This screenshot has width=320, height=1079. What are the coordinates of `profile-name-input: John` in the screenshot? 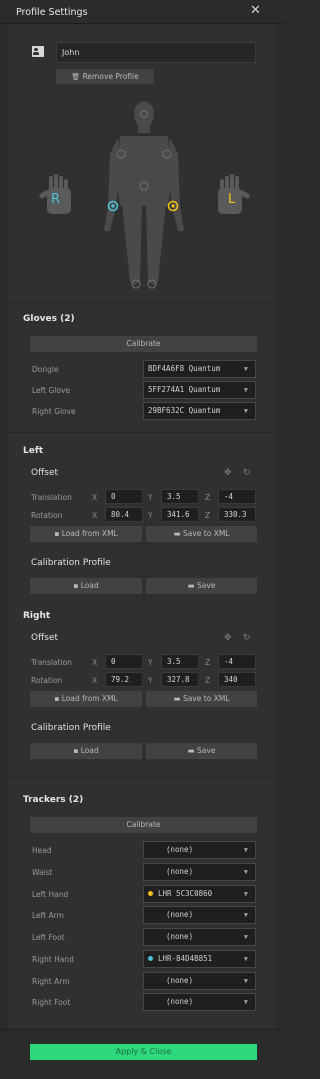 It's located at (156, 52).